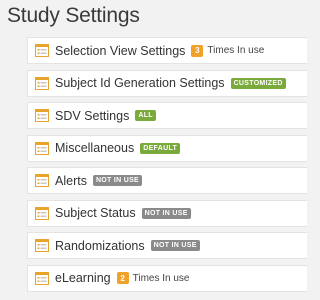  Describe the element at coordinates (92, 115) in the screenshot. I see `settings-item-label: SDV Settings` at that location.